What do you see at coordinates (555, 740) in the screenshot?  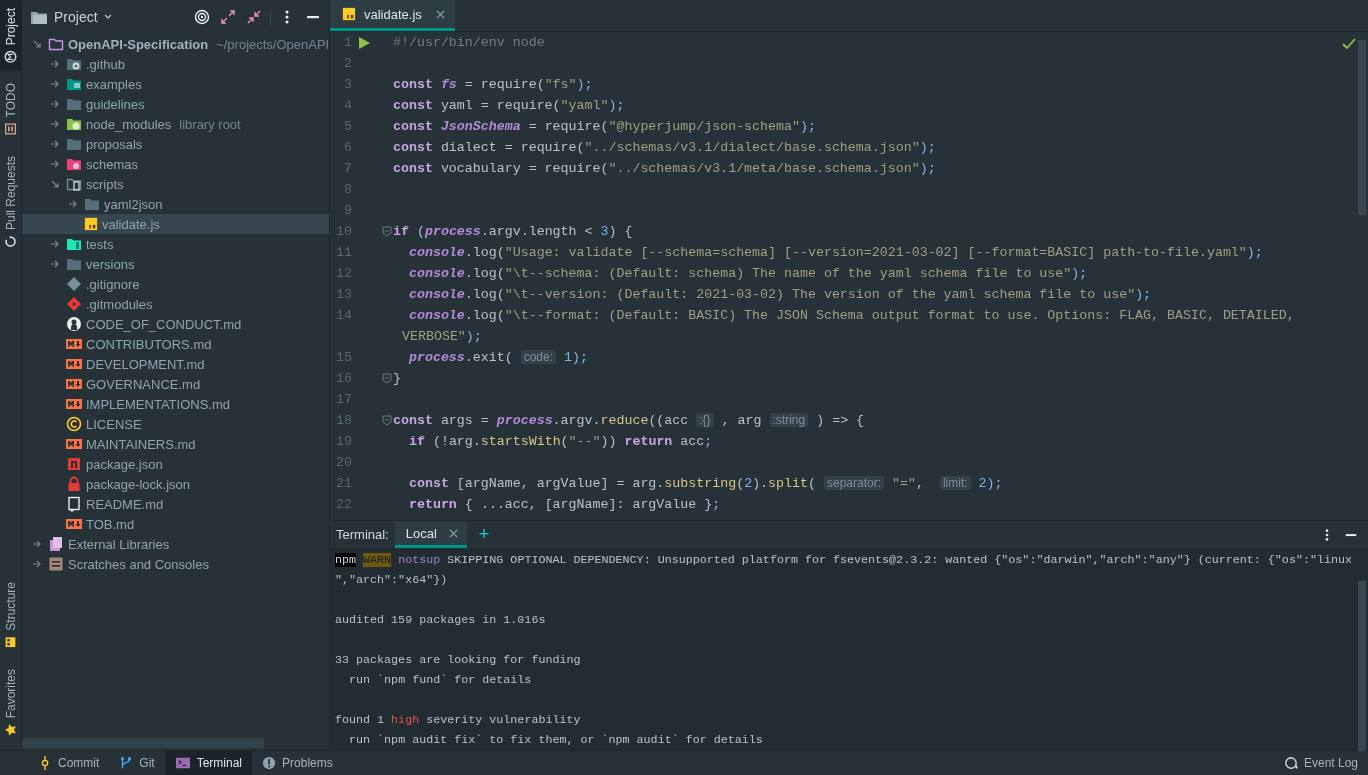 I see `terminal-line: run `npm audit fix` to fix them, or `npm audit` for details` at bounding box center [555, 740].